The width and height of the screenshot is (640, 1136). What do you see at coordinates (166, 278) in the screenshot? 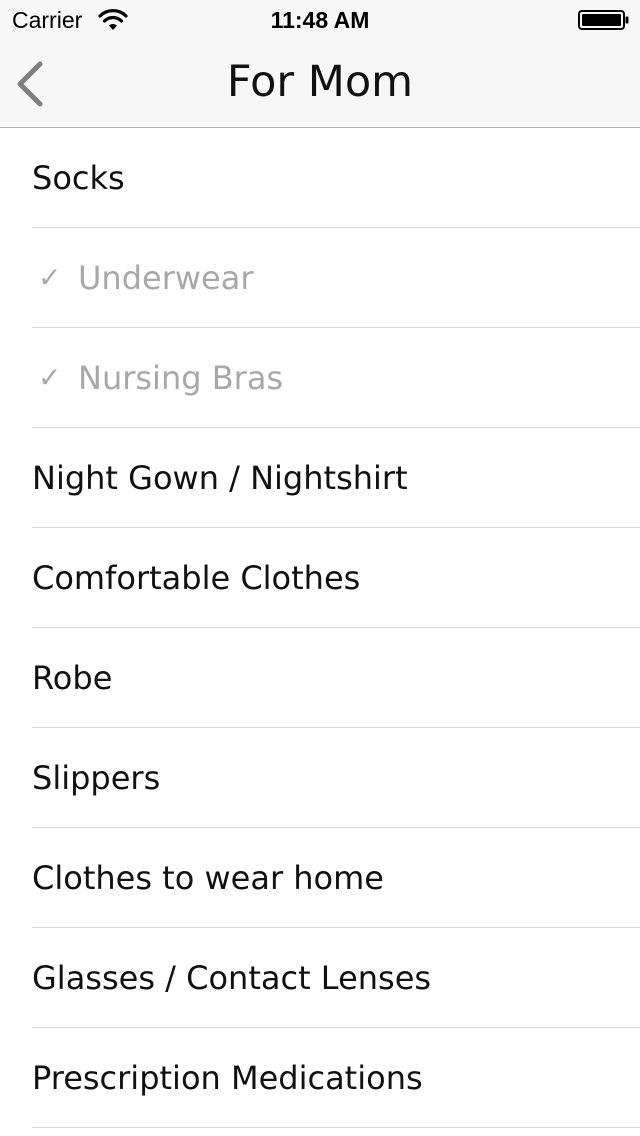
I see `list-item-label: Underwear` at bounding box center [166, 278].